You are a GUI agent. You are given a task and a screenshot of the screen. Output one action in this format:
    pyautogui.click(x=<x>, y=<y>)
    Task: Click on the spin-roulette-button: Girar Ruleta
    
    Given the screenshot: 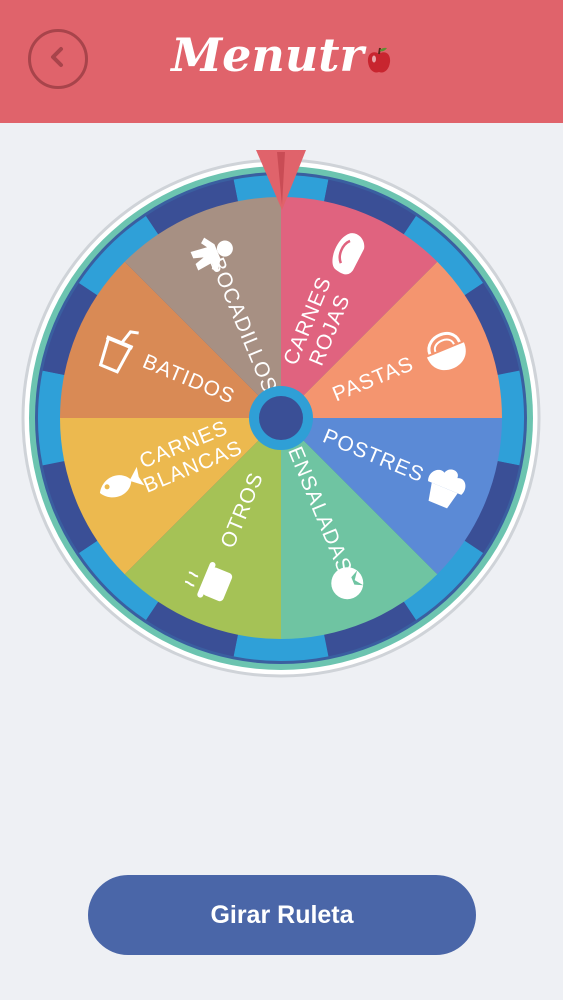 What is the action you would take?
    pyautogui.click(x=282, y=915)
    